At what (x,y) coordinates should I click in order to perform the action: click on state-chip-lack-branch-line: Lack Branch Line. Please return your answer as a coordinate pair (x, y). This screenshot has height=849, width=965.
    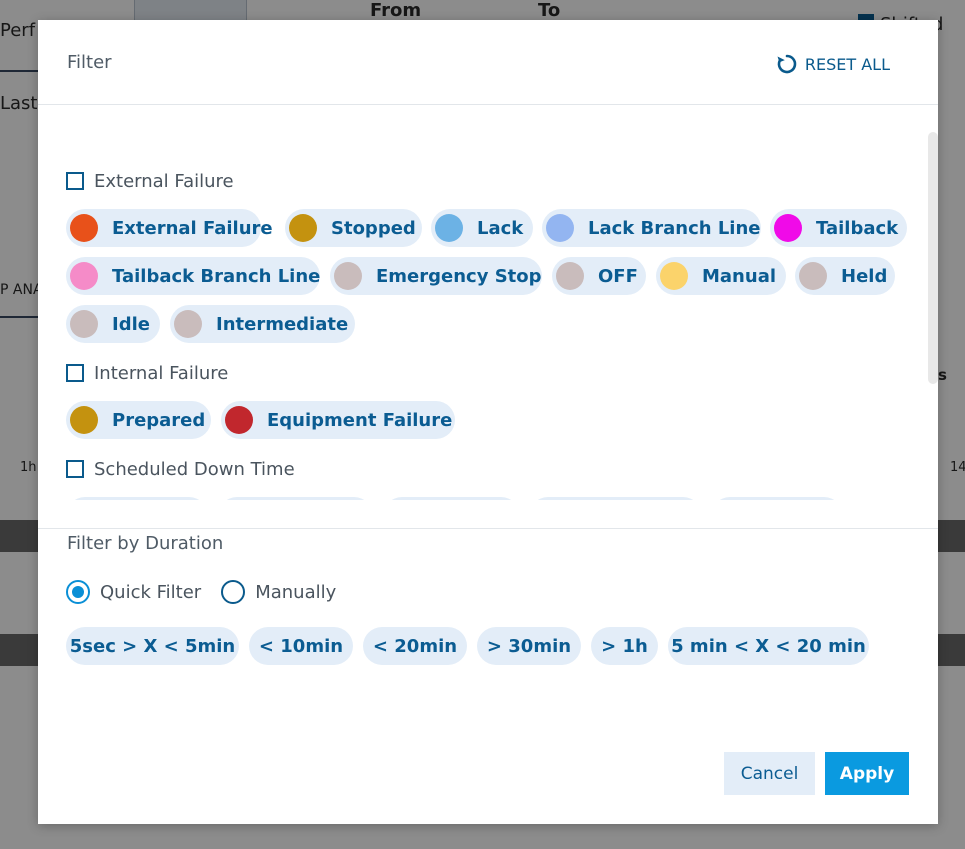
    Looking at the image, I should click on (651, 228).